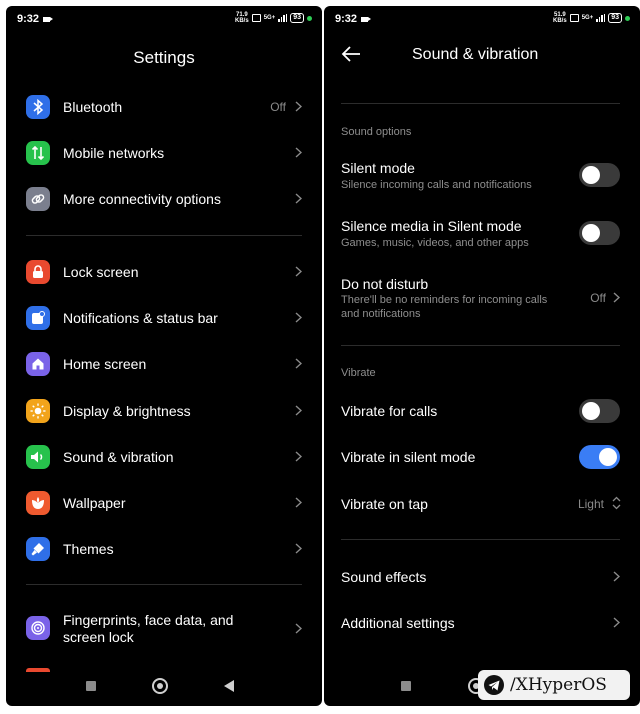 This screenshot has height=714, width=640. I want to click on settings-item-more-connectivity-options: More connectivity options, so click(164, 199).